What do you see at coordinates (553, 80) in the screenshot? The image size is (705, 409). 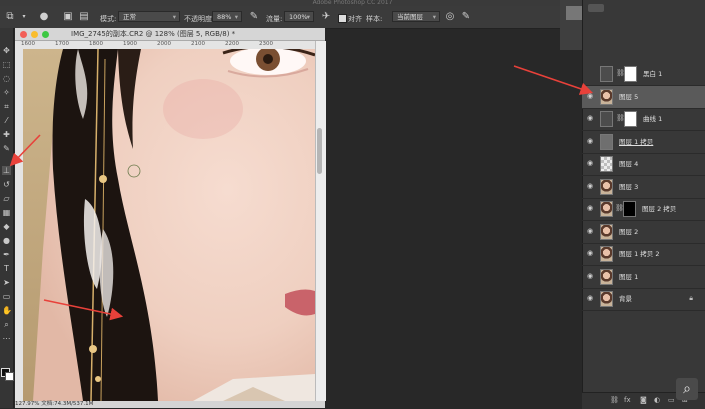 I see `annotation-arrow-layer` at bounding box center [553, 80].